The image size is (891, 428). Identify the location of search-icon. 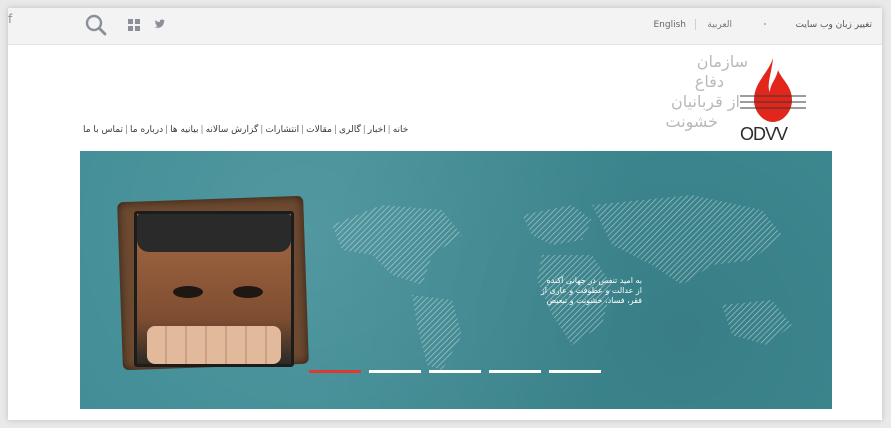
(96, 25).